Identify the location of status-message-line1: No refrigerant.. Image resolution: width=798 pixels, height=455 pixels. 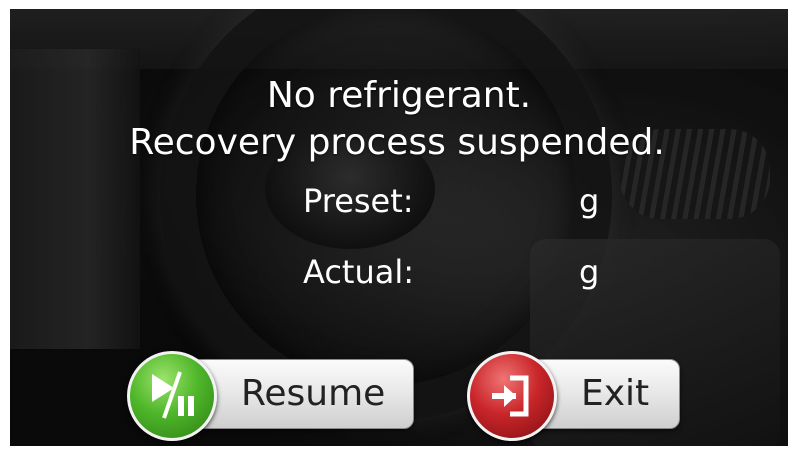
(399, 95).